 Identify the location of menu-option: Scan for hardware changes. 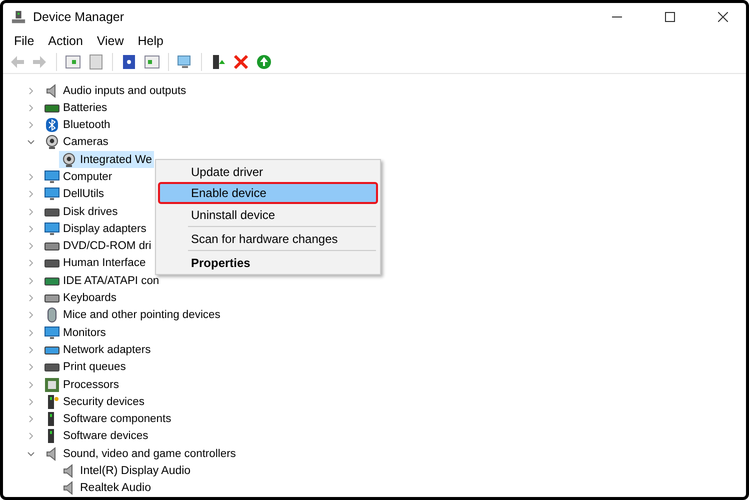
(268, 238).